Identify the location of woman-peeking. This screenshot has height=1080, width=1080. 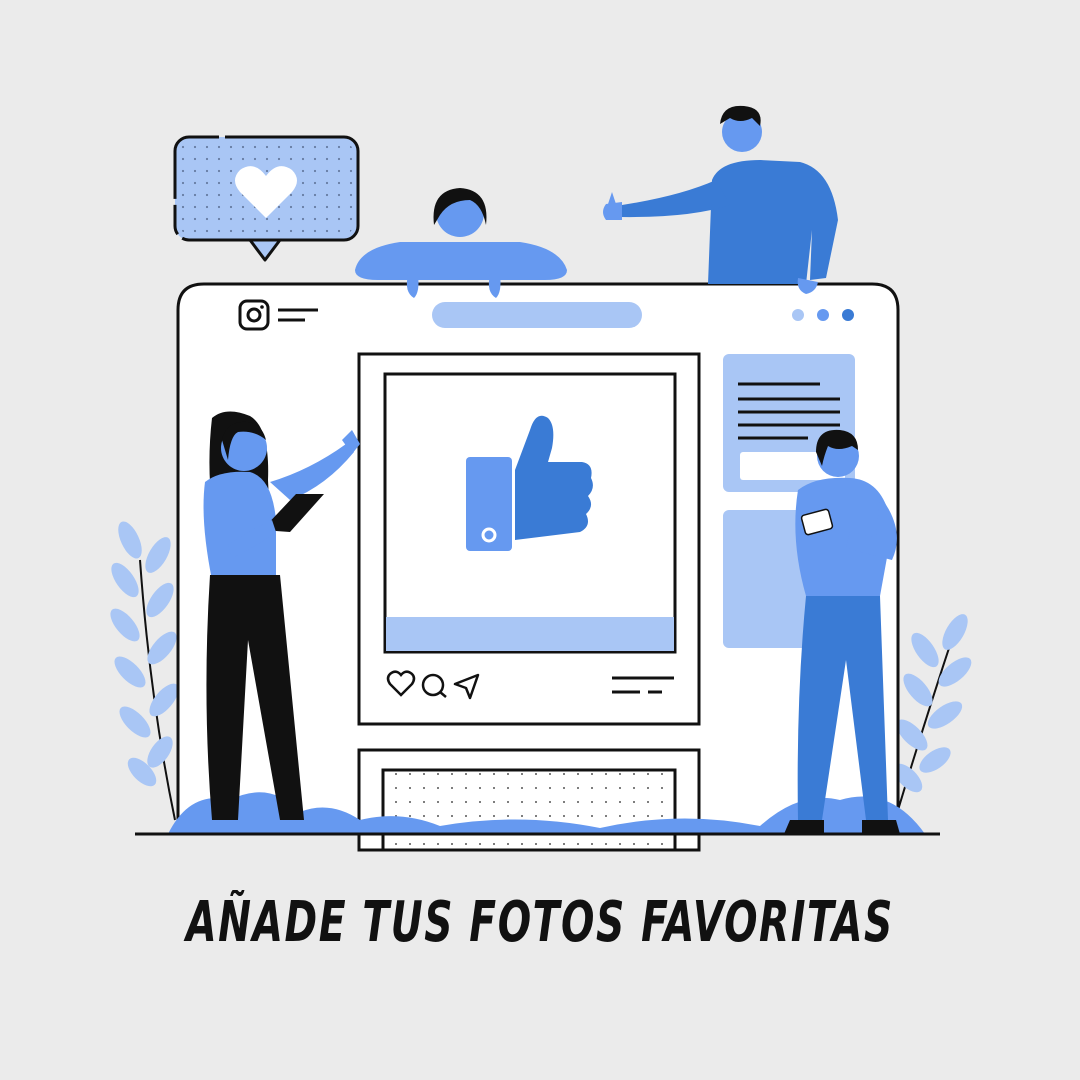
(461, 243).